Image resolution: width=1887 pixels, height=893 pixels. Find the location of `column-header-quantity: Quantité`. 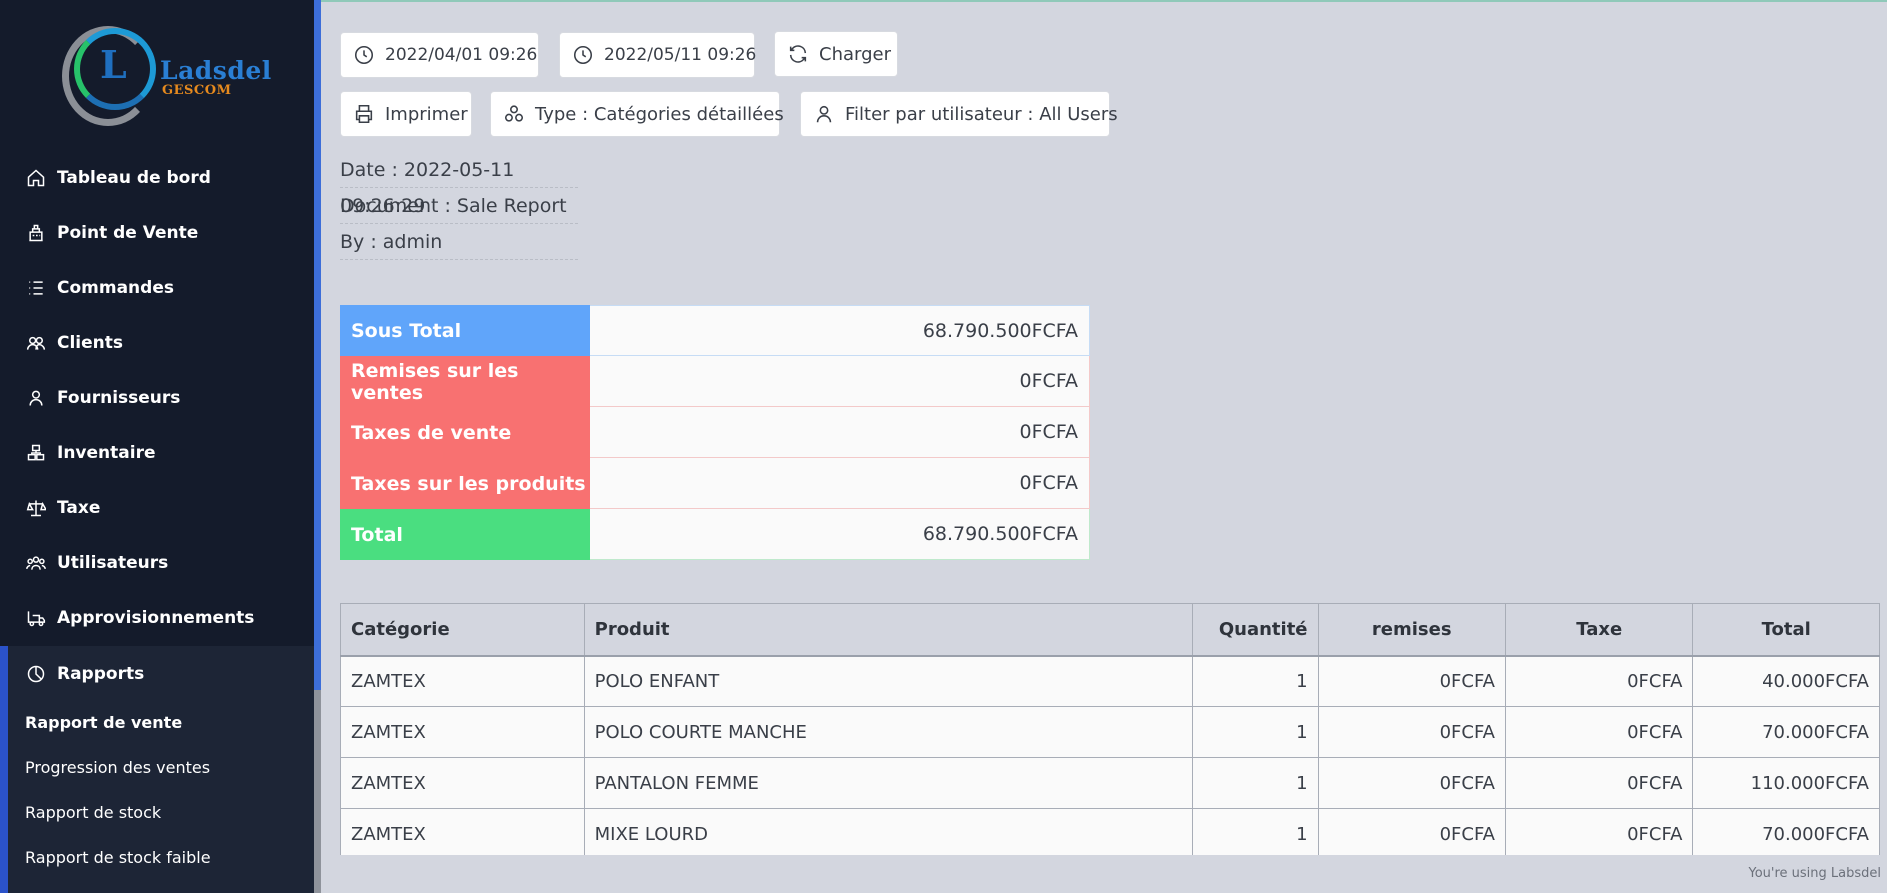

column-header-quantity: Quantité is located at coordinates (1255, 630).